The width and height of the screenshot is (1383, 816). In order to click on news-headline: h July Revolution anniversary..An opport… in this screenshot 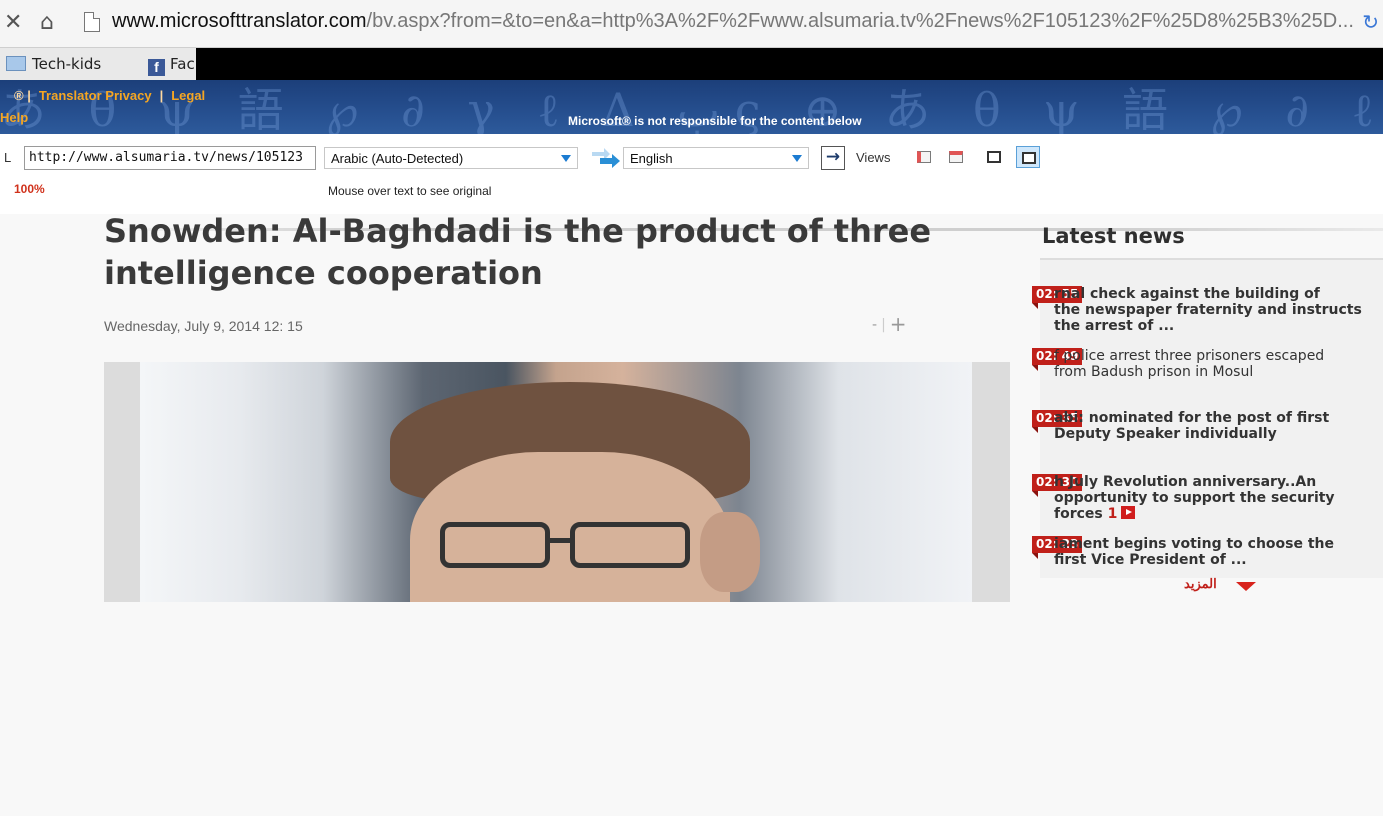, I will do `click(1194, 498)`.